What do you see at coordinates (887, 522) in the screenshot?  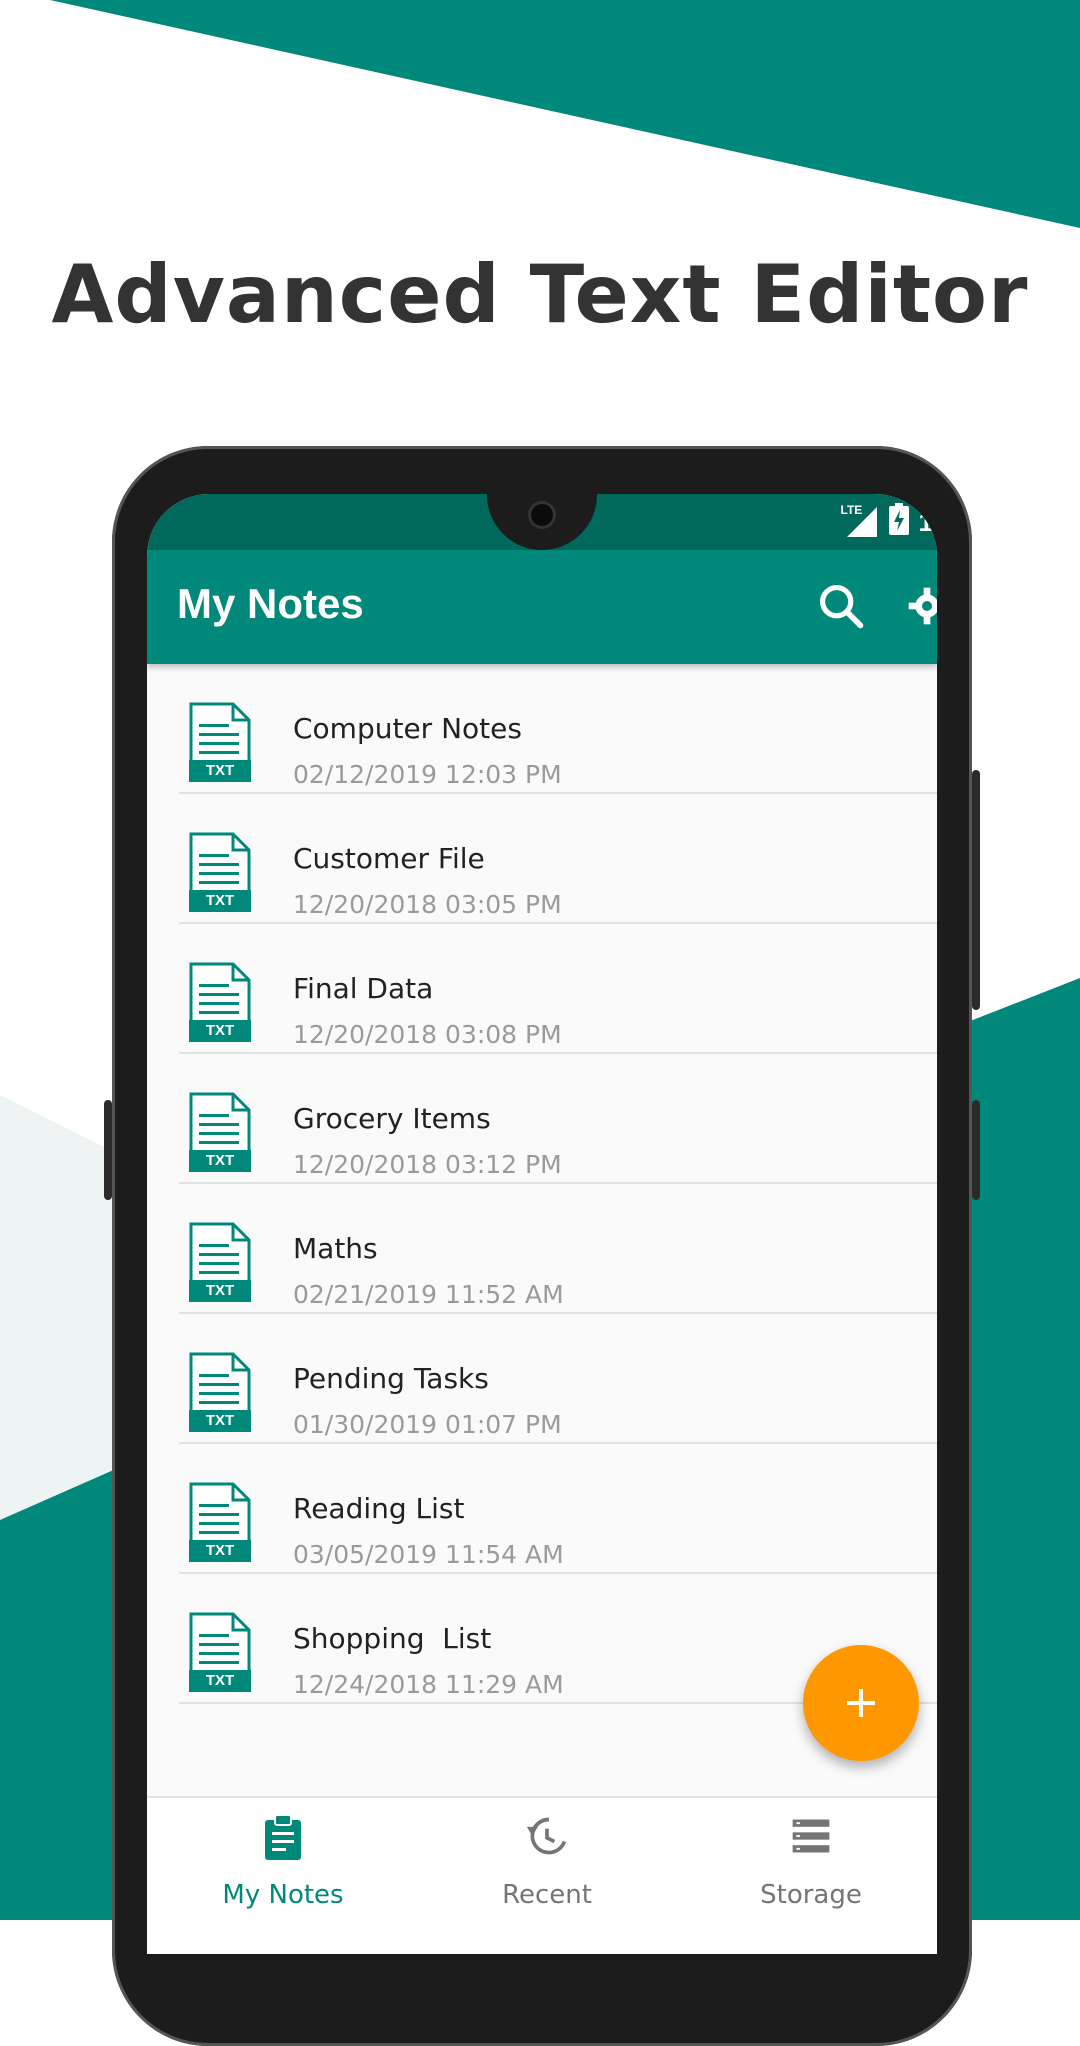 I see `status-icons: LTE 1` at bounding box center [887, 522].